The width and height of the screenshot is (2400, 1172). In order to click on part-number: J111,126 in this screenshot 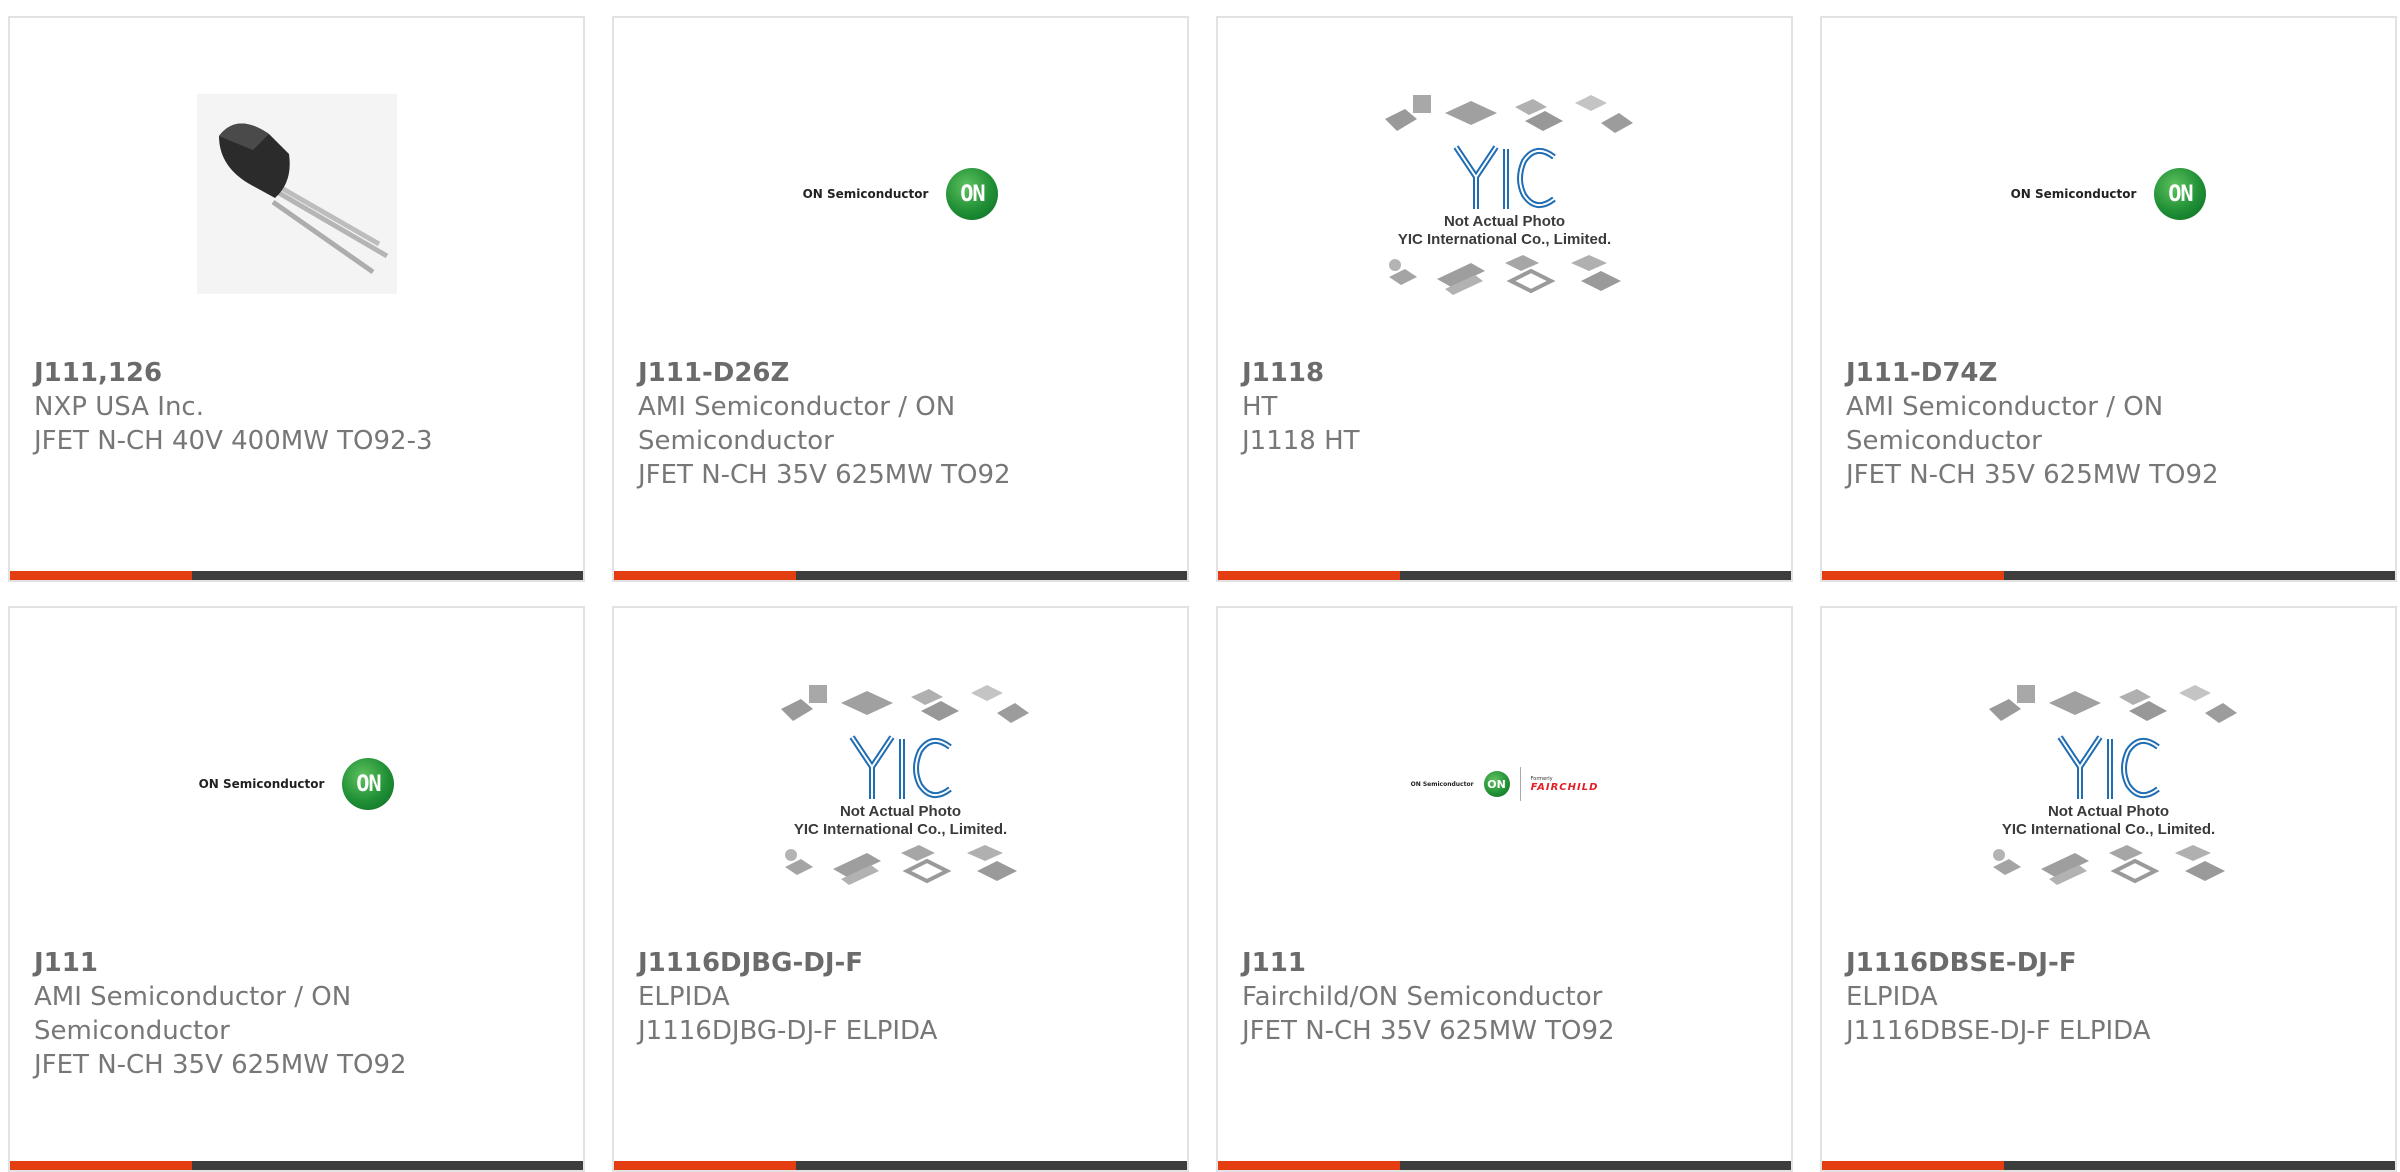, I will do `click(294, 373)`.